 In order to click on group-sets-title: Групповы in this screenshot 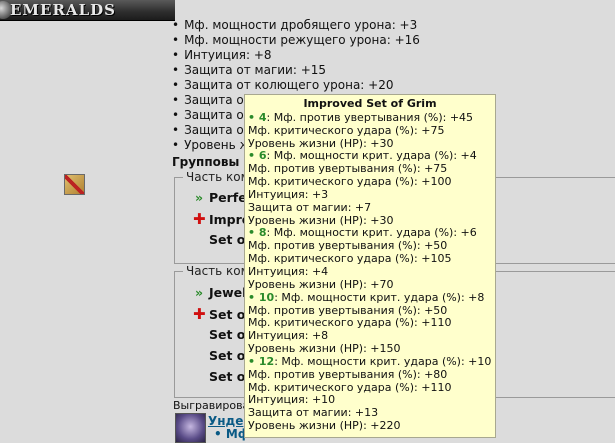, I will do `click(206, 162)`.